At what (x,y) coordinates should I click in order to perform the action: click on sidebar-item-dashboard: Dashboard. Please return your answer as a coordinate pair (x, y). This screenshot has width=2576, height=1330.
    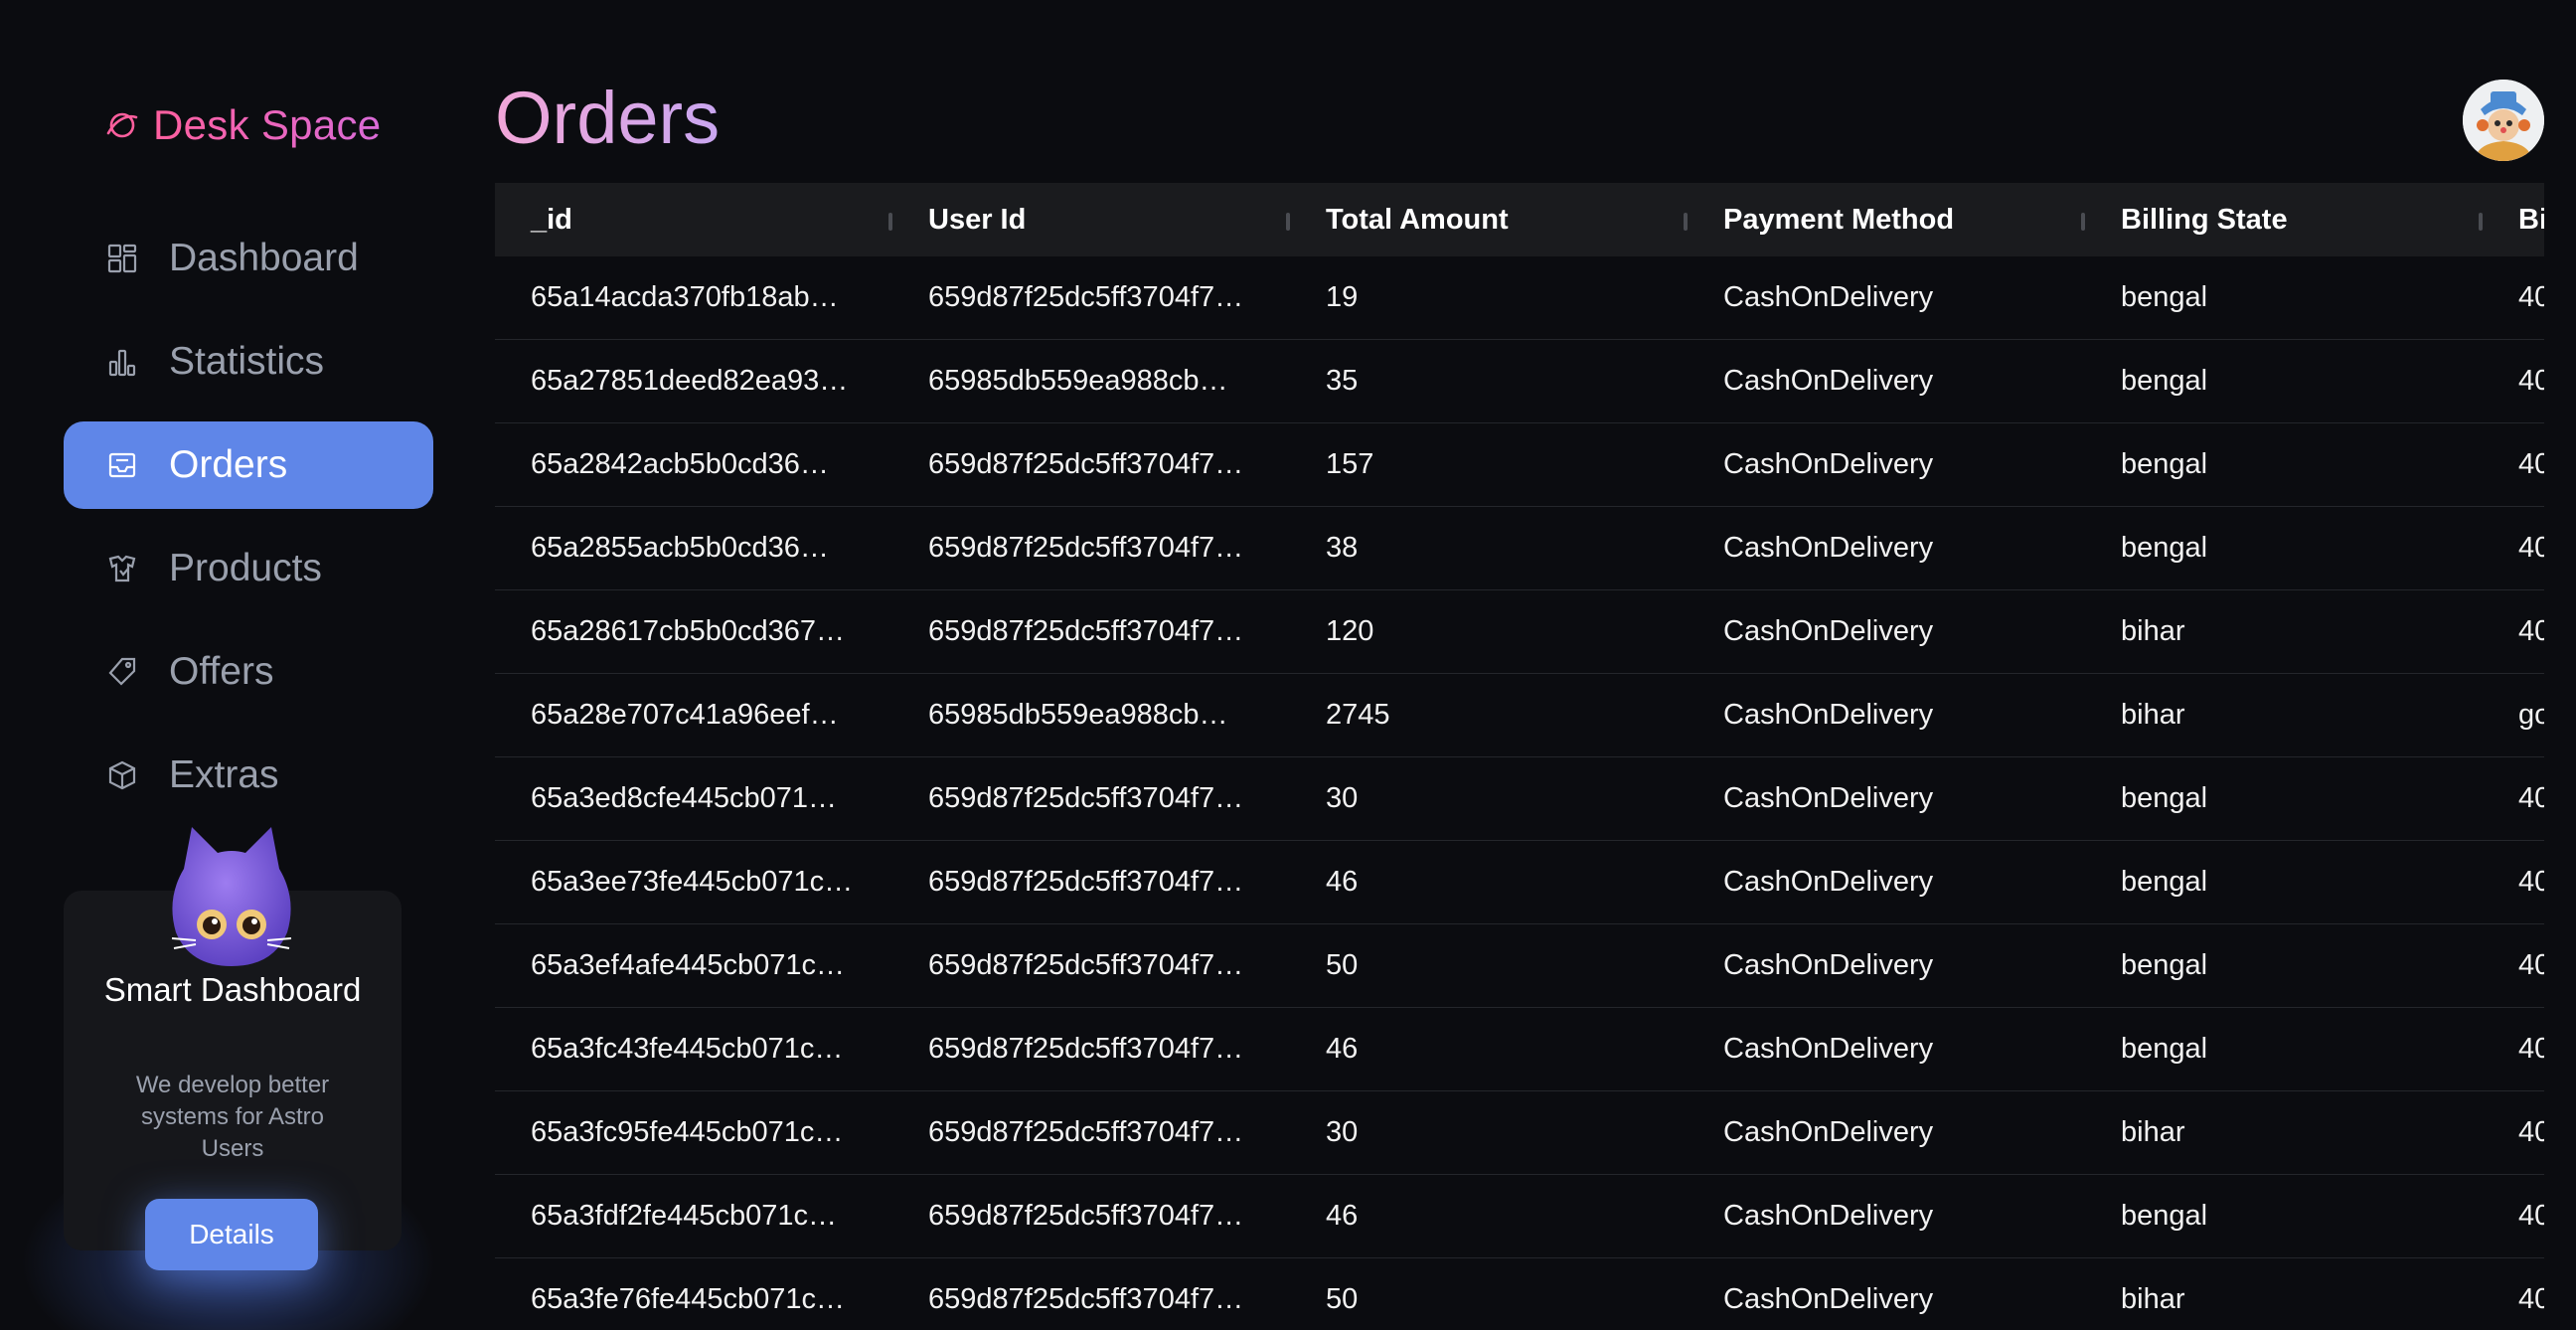
    Looking at the image, I should click on (248, 258).